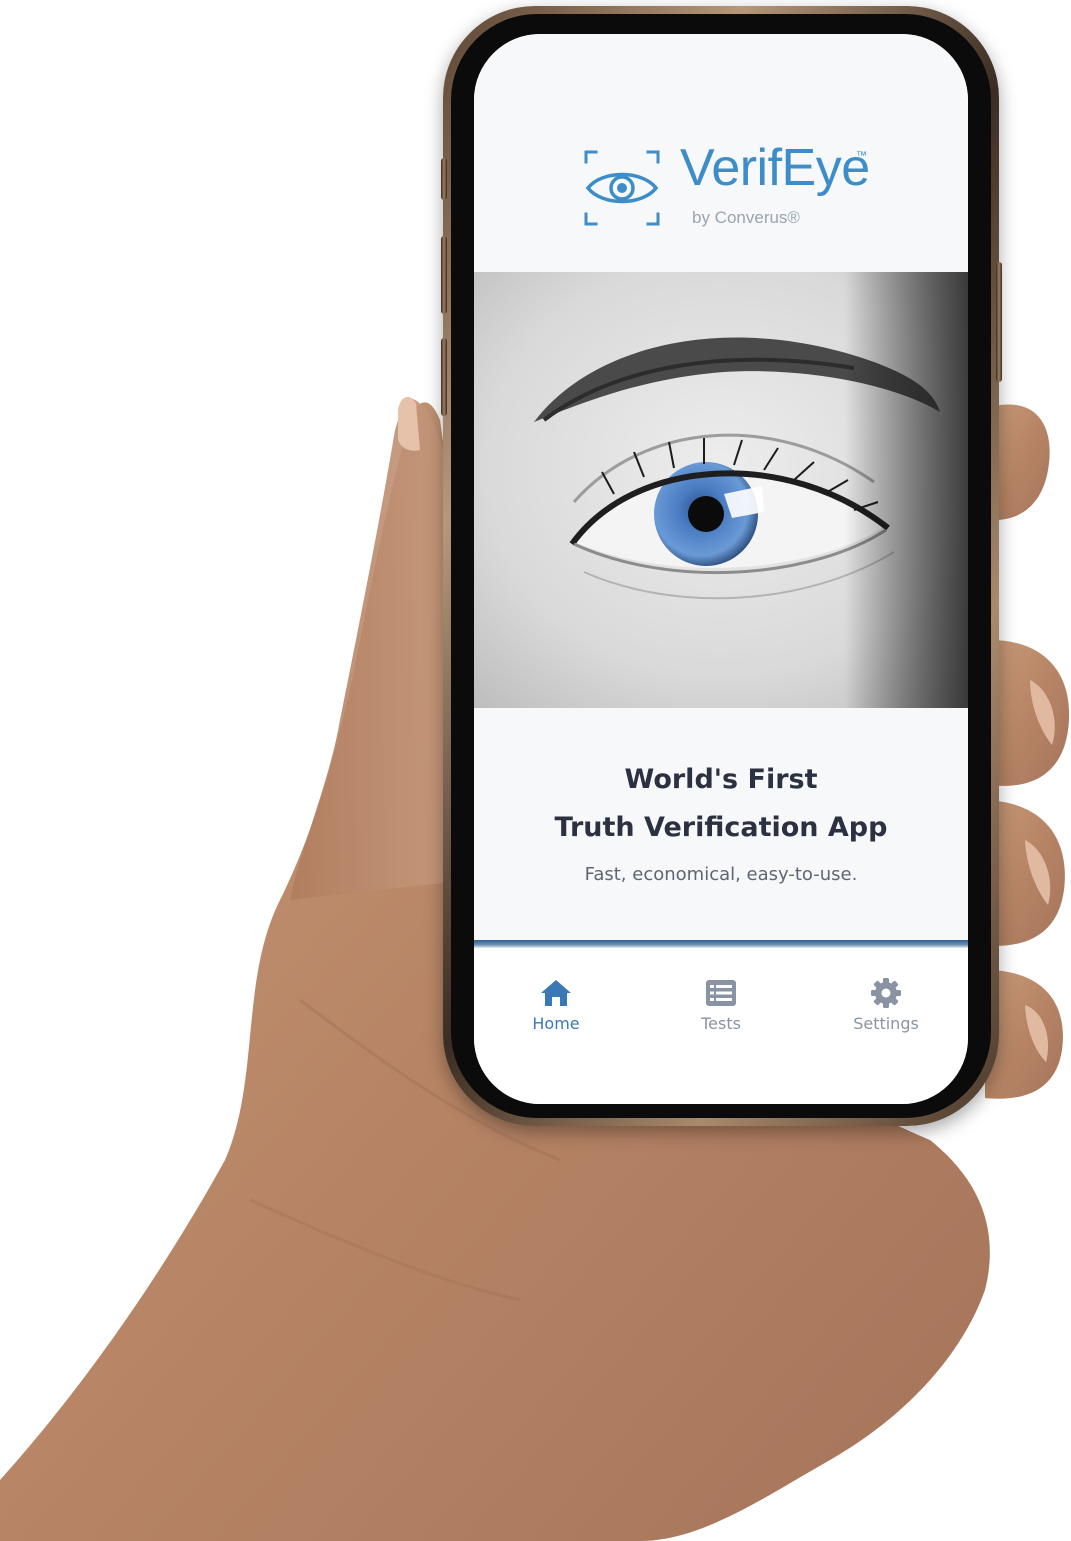  I want to click on bottom-tab-bar: Home Tests Settings, so click(721, 1026).